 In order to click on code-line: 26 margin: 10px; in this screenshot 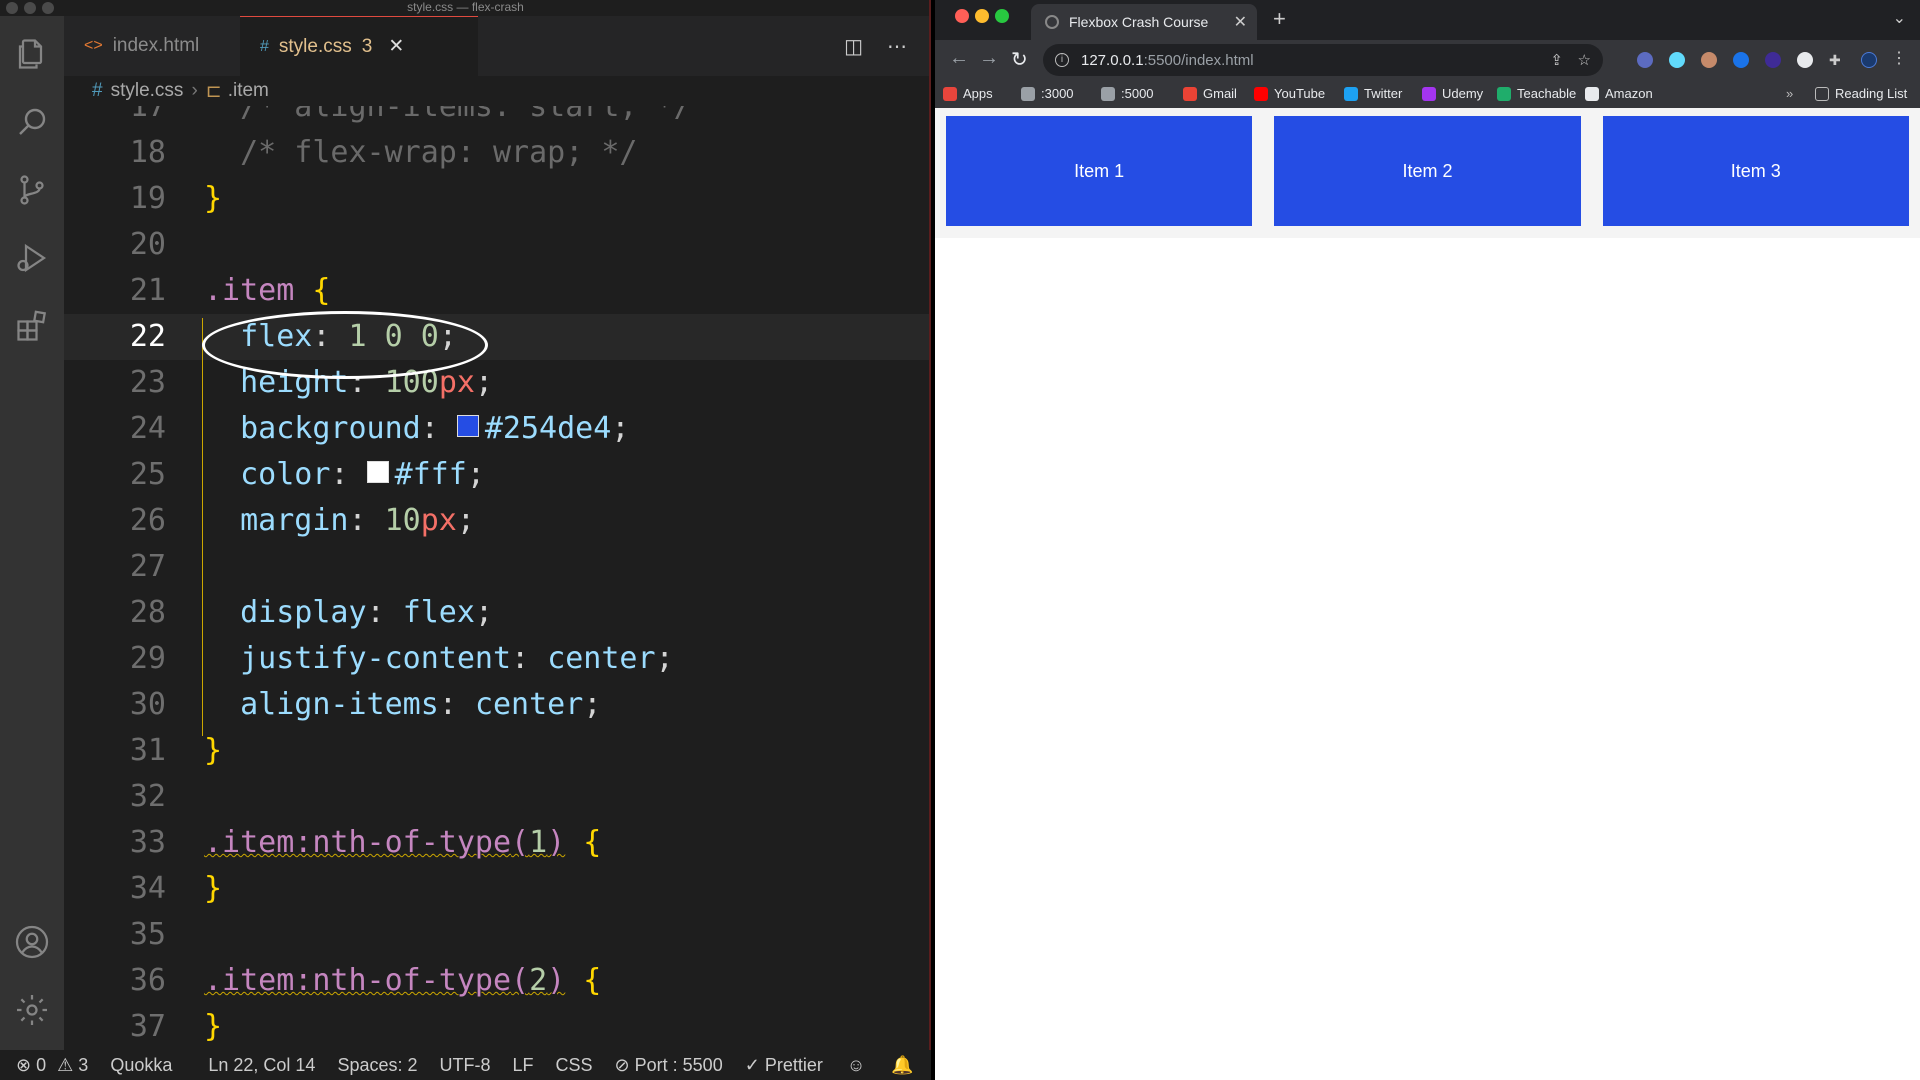, I will do `click(497, 521)`.